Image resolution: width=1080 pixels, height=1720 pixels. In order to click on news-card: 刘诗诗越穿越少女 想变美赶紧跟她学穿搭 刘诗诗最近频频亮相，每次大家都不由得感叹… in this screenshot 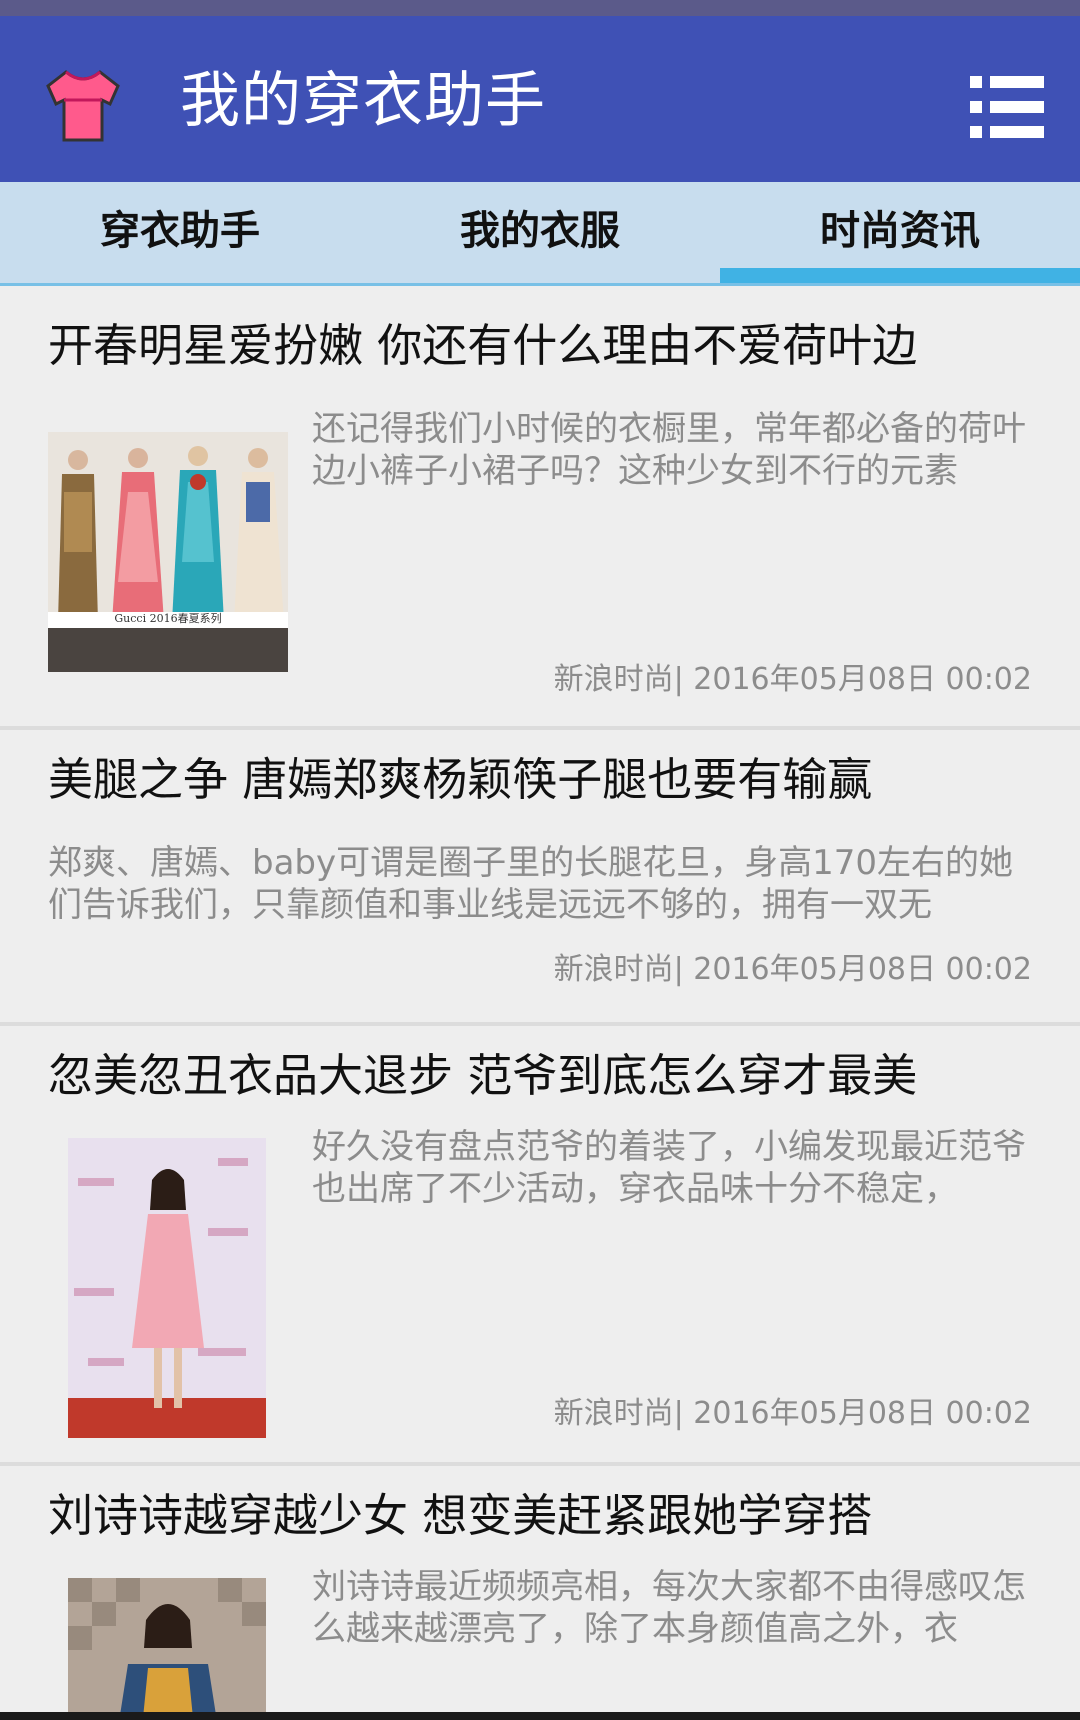, I will do `click(540, 1593)`.